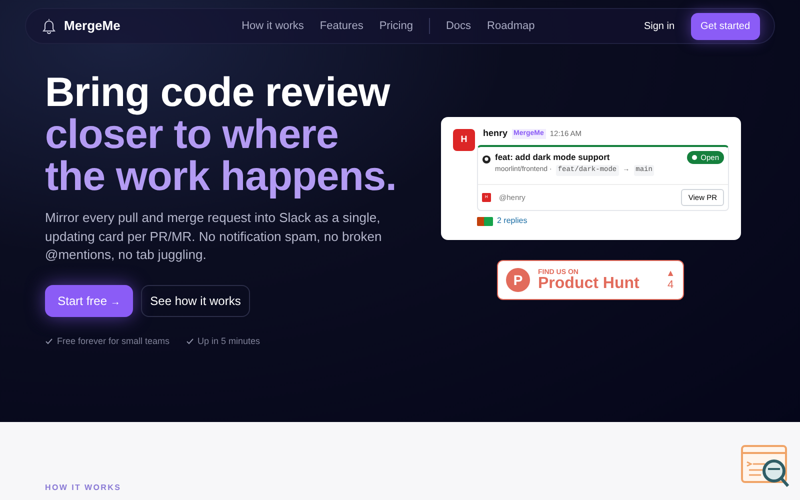  What do you see at coordinates (670, 274) in the screenshot?
I see `upvote-icon: ▲` at bounding box center [670, 274].